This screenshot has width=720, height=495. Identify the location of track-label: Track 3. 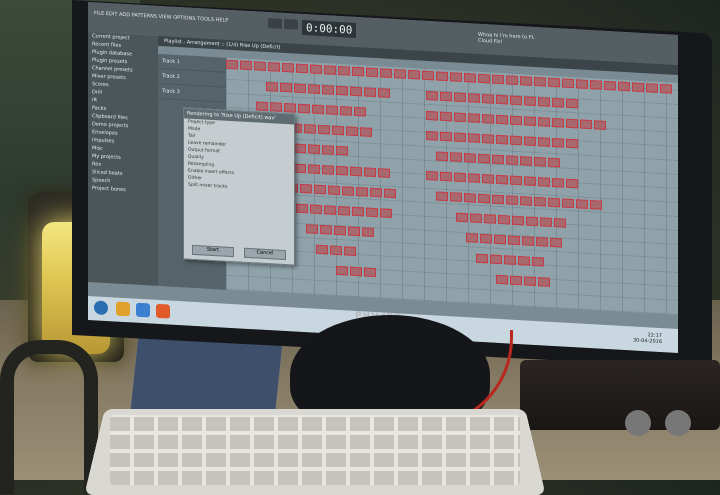
(192, 93).